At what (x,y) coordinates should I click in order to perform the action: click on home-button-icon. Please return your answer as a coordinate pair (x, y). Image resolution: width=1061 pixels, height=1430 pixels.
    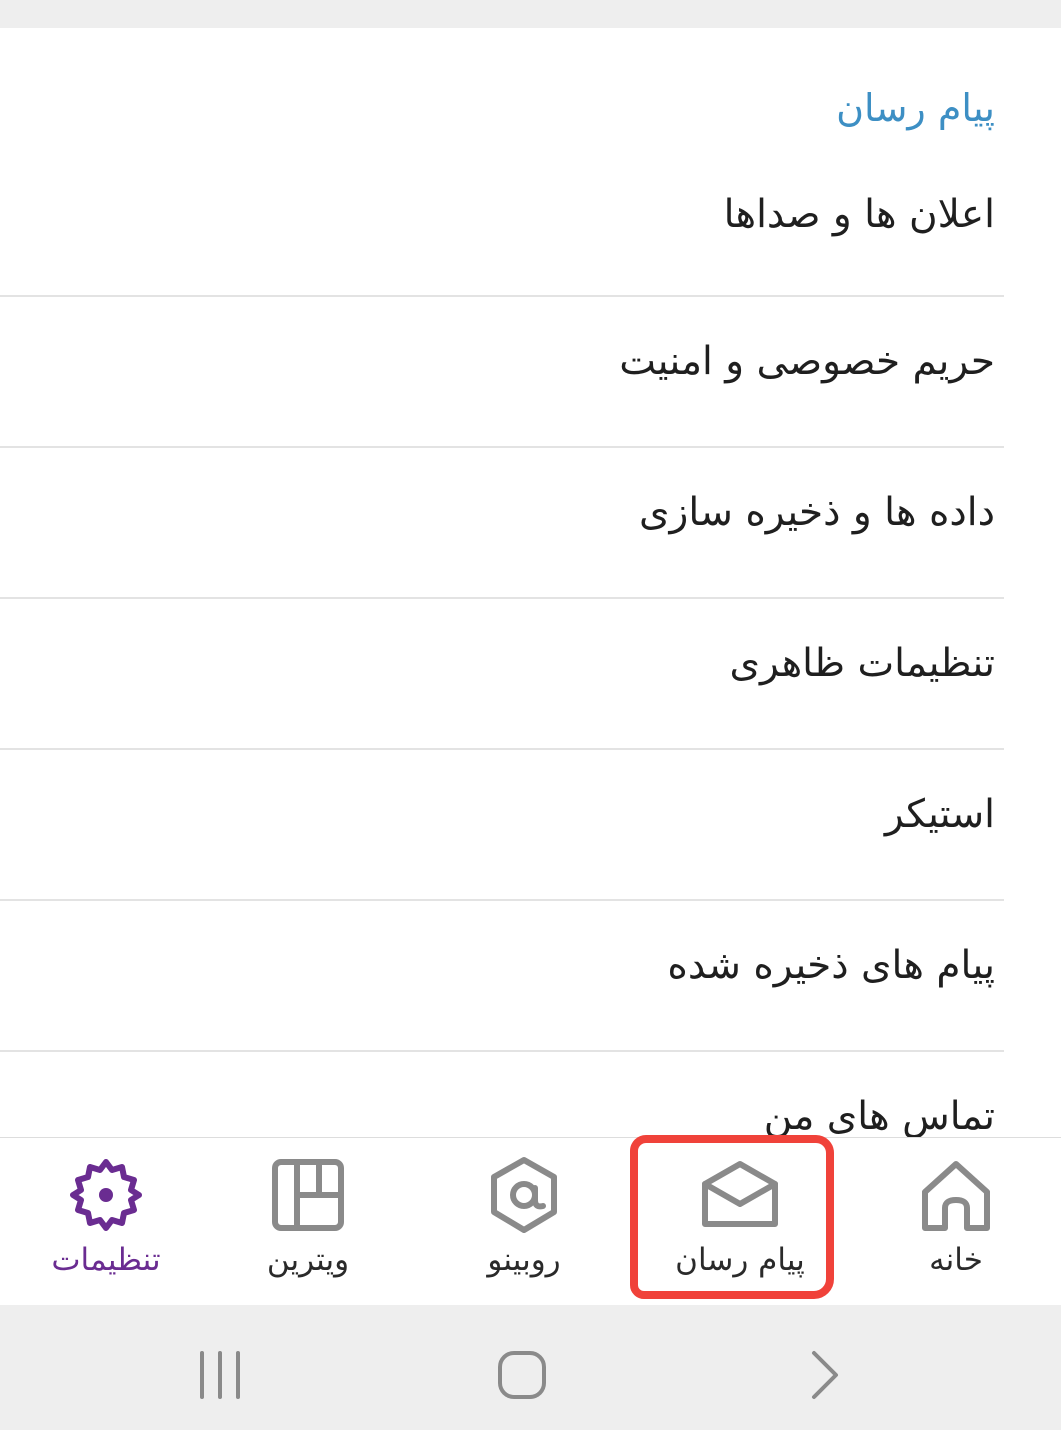
    Looking at the image, I should click on (522, 1375).